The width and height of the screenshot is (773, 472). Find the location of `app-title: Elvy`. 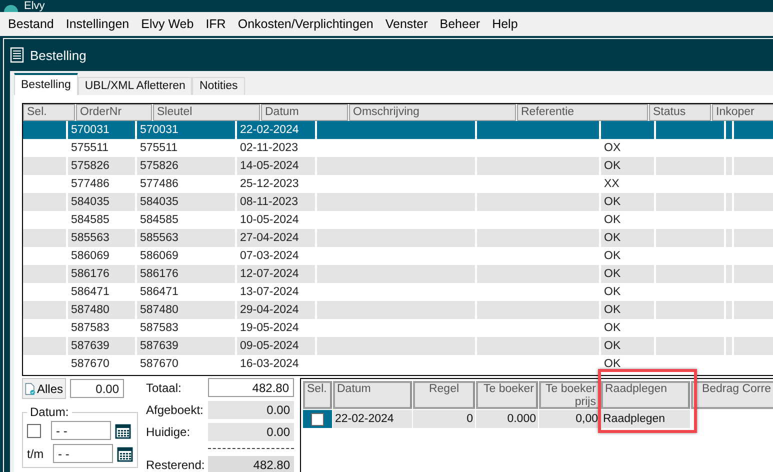

app-title: Elvy is located at coordinates (34, 6).